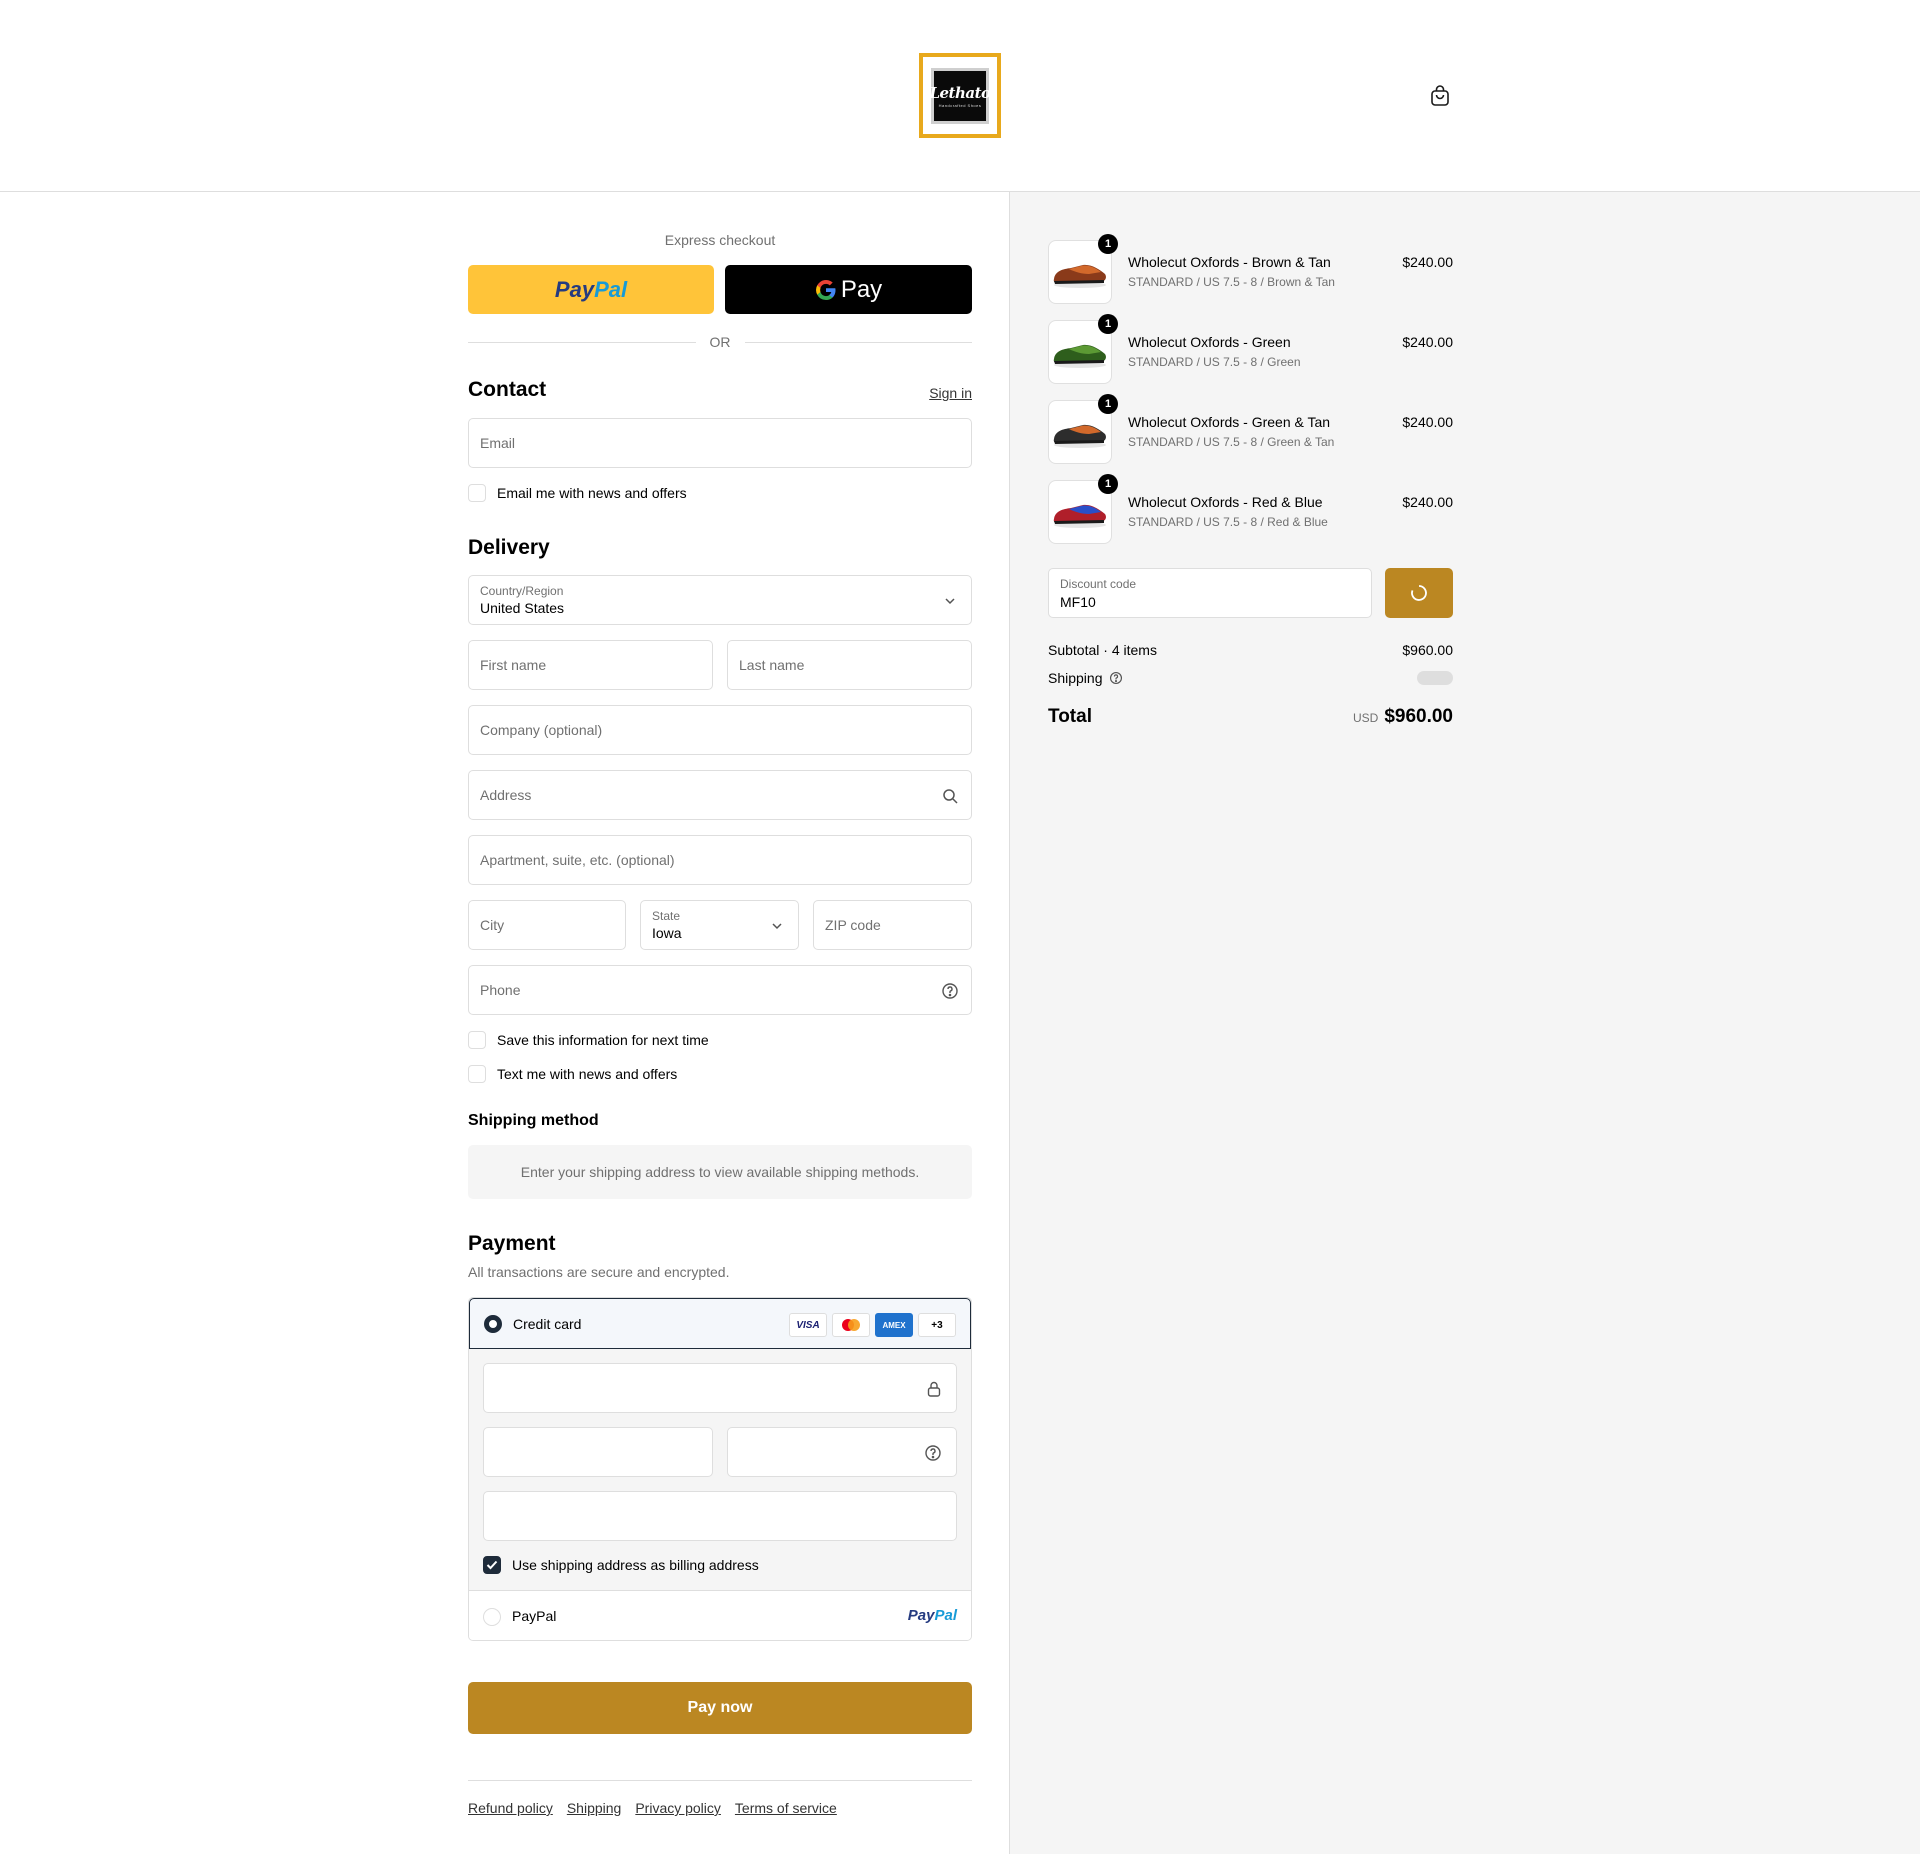  Describe the element at coordinates (960, 105) in the screenshot. I see `logo-subtext: Handcrafted Shoes` at that location.